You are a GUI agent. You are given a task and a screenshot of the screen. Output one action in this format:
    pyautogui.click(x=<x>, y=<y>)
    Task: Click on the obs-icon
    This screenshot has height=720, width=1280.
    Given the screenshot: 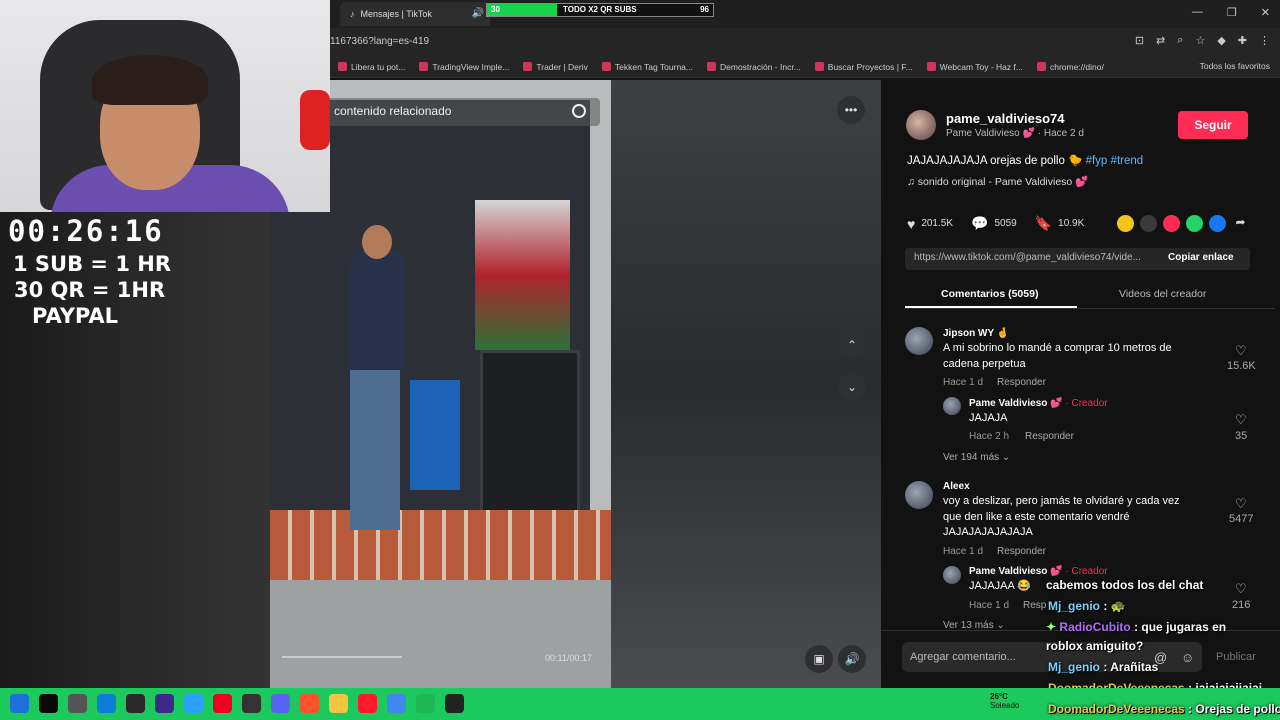 What is the action you would take?
    pyautogui.click(x=454, y=703)
    